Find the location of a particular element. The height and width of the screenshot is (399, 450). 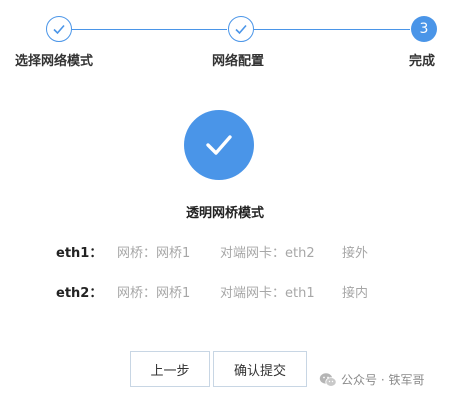

step-1-label: 选择网络模式 is located at coordinates (54, 61).